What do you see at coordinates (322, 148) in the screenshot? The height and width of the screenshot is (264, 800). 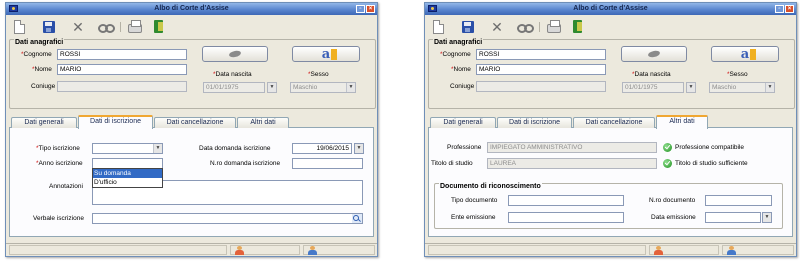 I see `data-domanda-field: 19/06/2015` at bounding box center [322, 148].